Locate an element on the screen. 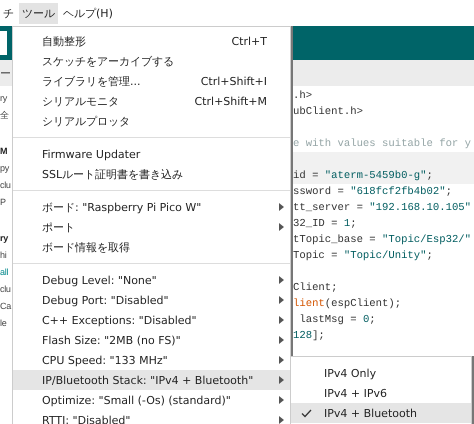 The image size is (474, 424). menu-item: Optimize: "Small (-Os) (standard)" is located at coordinates (151, 400).